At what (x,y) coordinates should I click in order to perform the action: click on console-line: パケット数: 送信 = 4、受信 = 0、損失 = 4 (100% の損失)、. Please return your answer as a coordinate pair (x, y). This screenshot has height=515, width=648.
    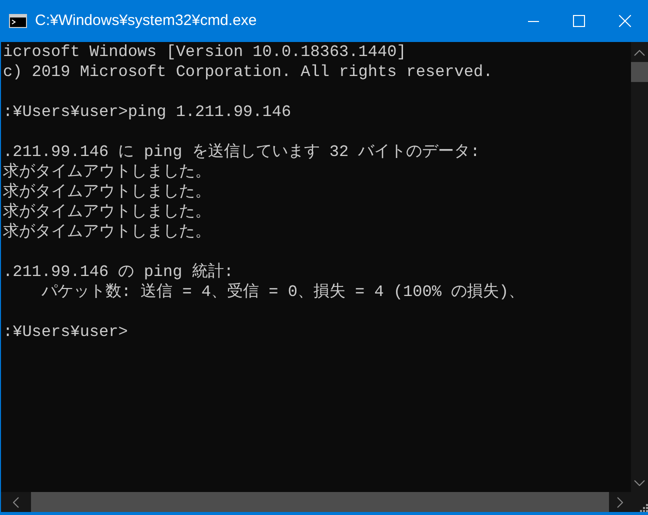
    Looking at the image, I should click on (283, 292).